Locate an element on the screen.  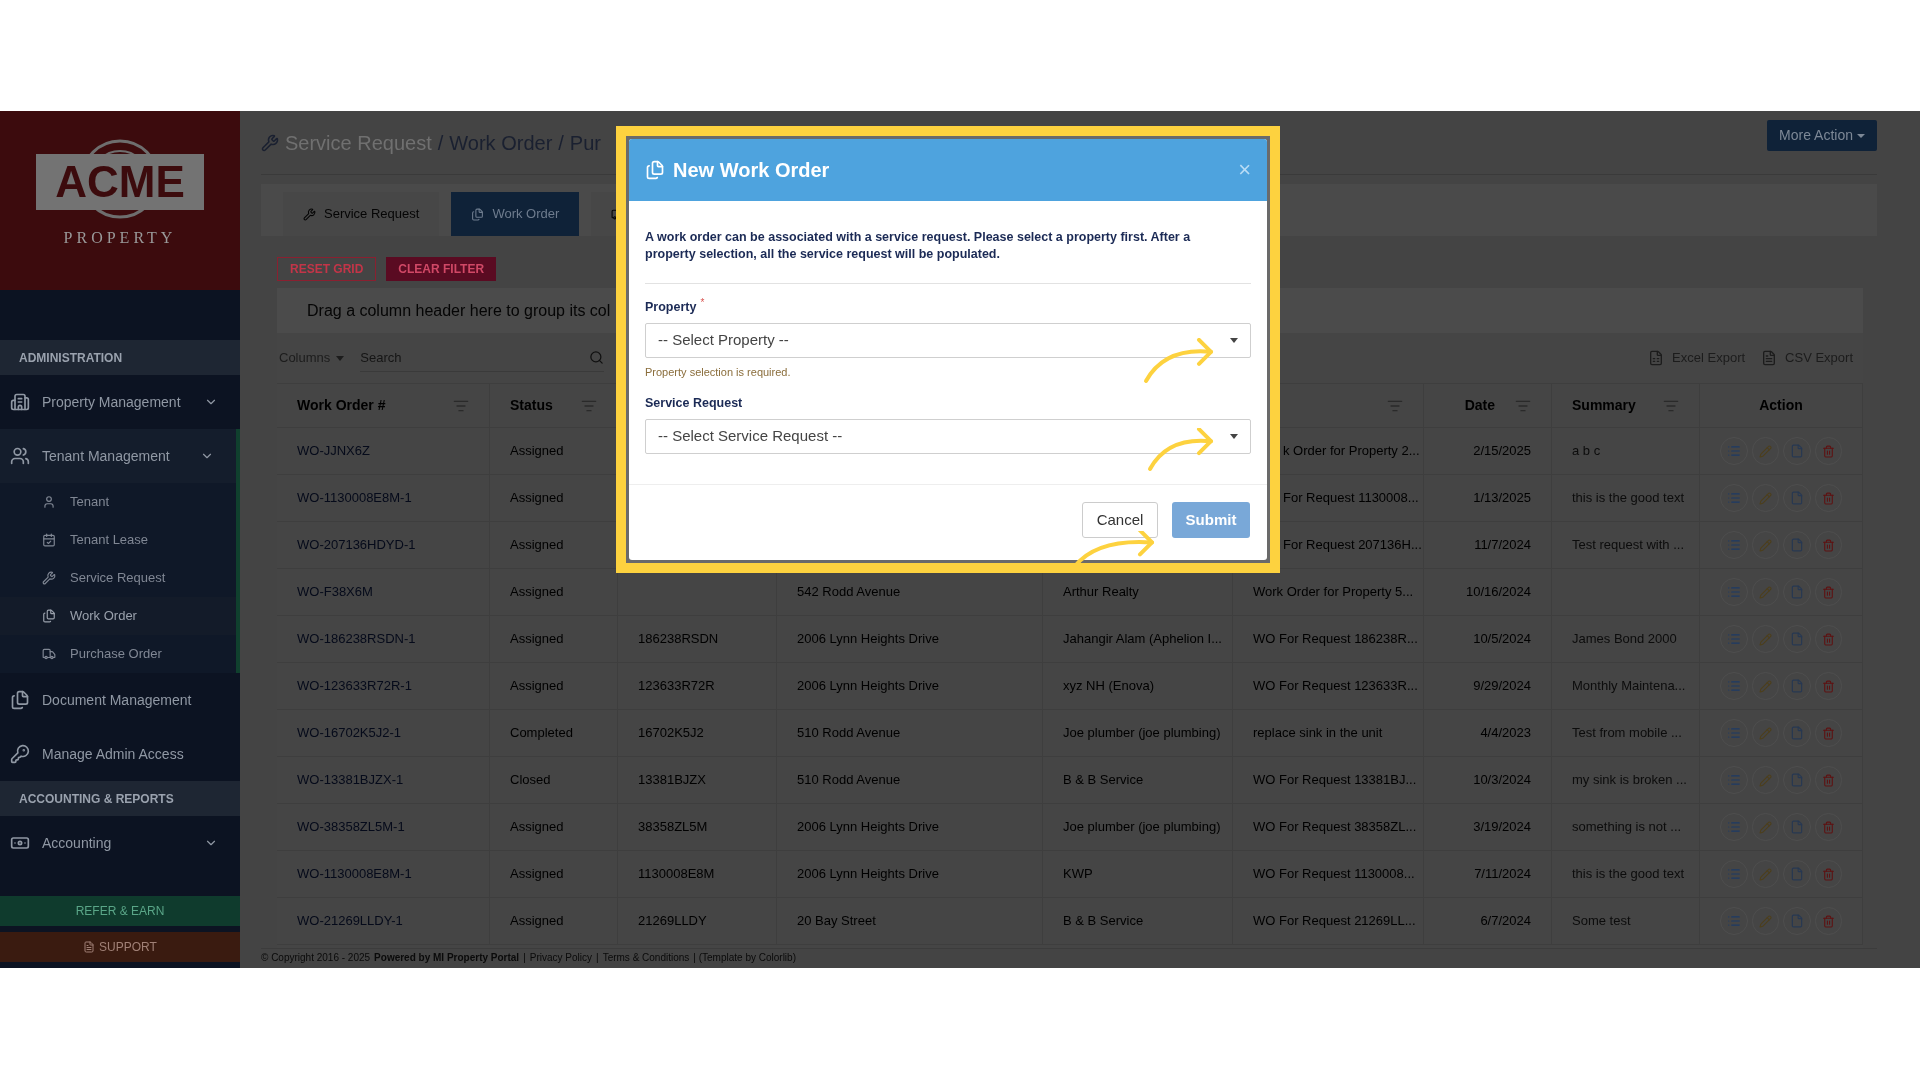
select-field: -- Select Property -- is located at coordinates (948, 340).